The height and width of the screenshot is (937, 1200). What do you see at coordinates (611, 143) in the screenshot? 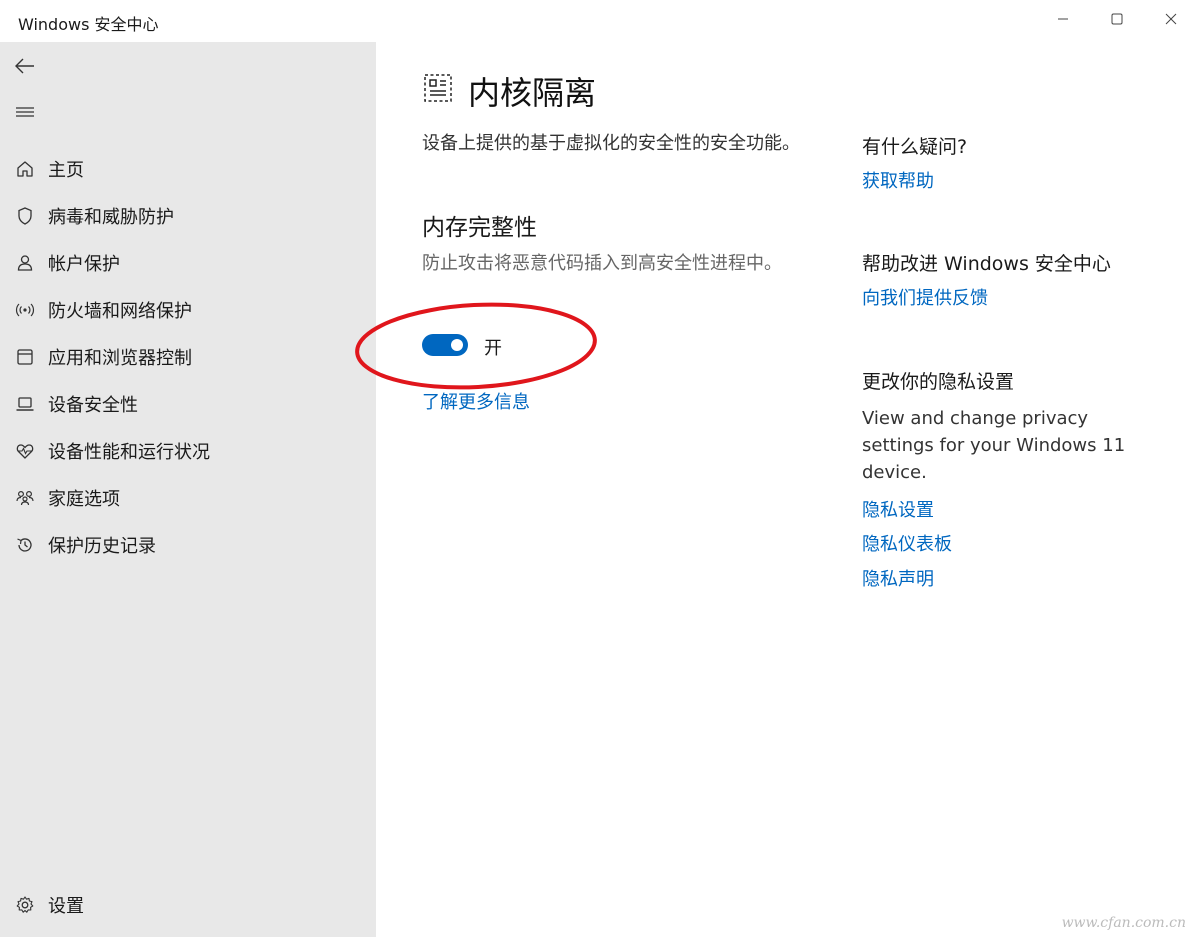
I see `page-description: 设备上提供的基于虚拟化的安全性的安全功能。` at bounding box center [611, 143].